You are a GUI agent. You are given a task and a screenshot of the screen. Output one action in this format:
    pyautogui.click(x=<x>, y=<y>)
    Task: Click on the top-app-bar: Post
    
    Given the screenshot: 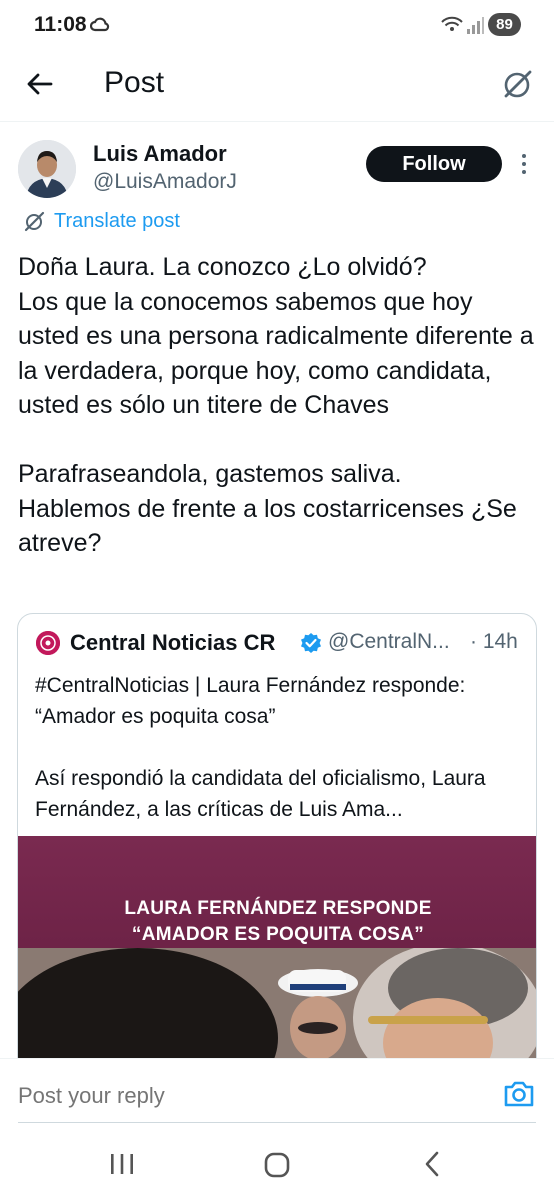 What is the action you would take?
    pyautogui.click(x=277, y=86)
    